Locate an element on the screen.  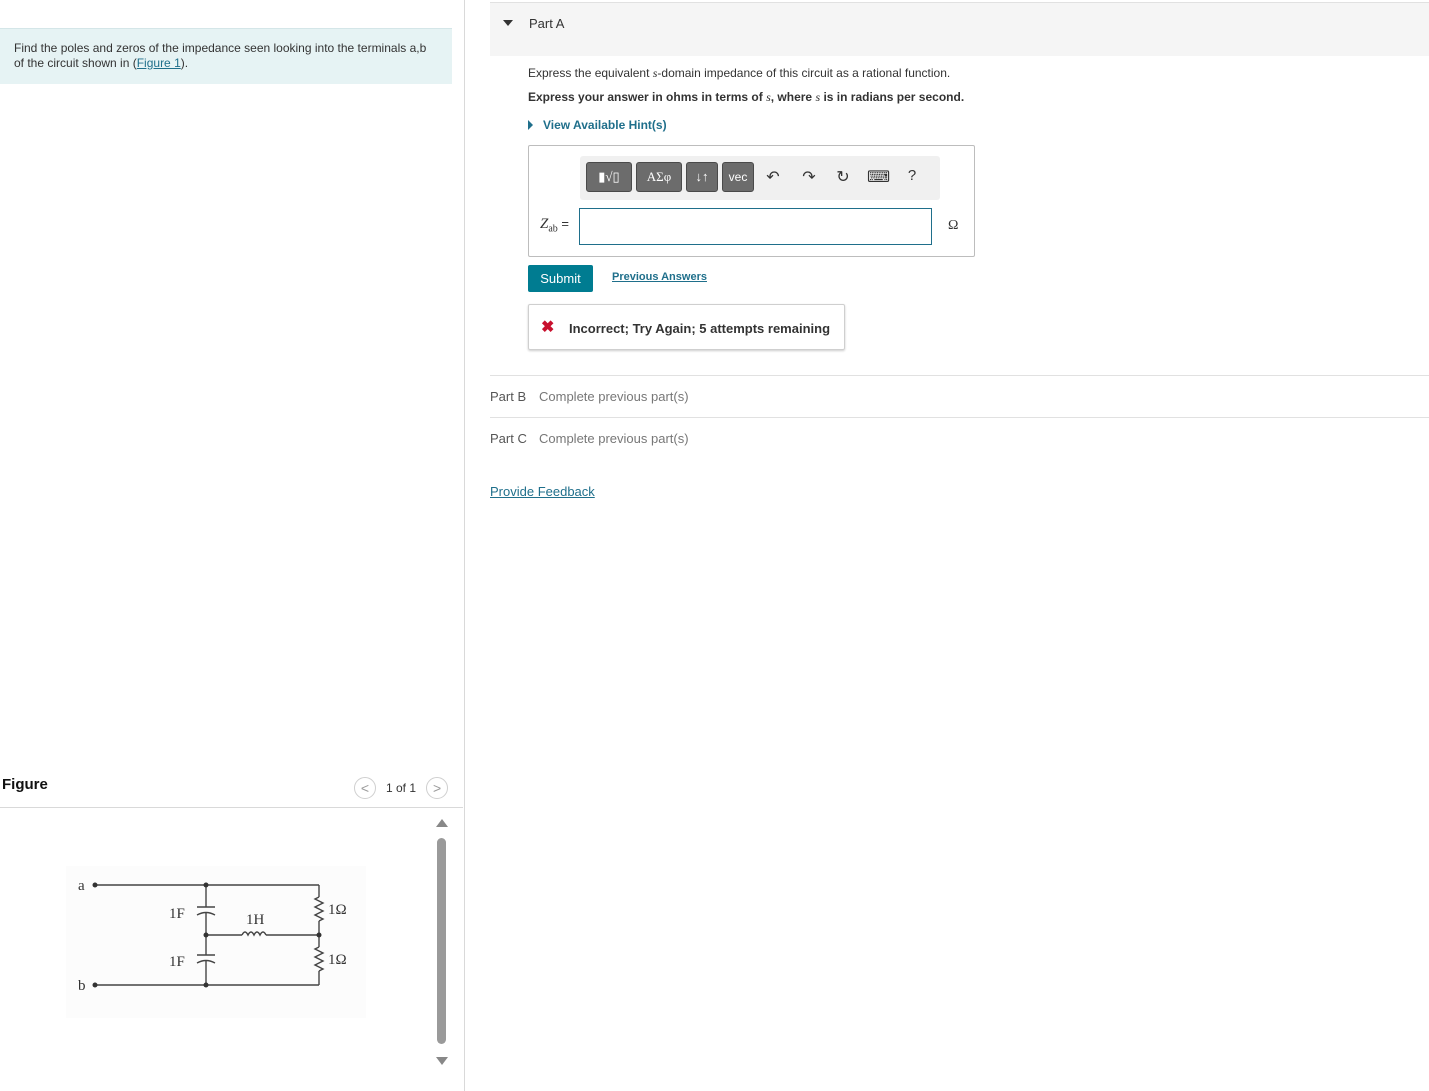
answer-entry-panel: ▮√▯ ΑΣφ ↓↑ vec ↶ ↷ ↻ ⌨ ? Zab = Ω is located at coordinates (751, 201).